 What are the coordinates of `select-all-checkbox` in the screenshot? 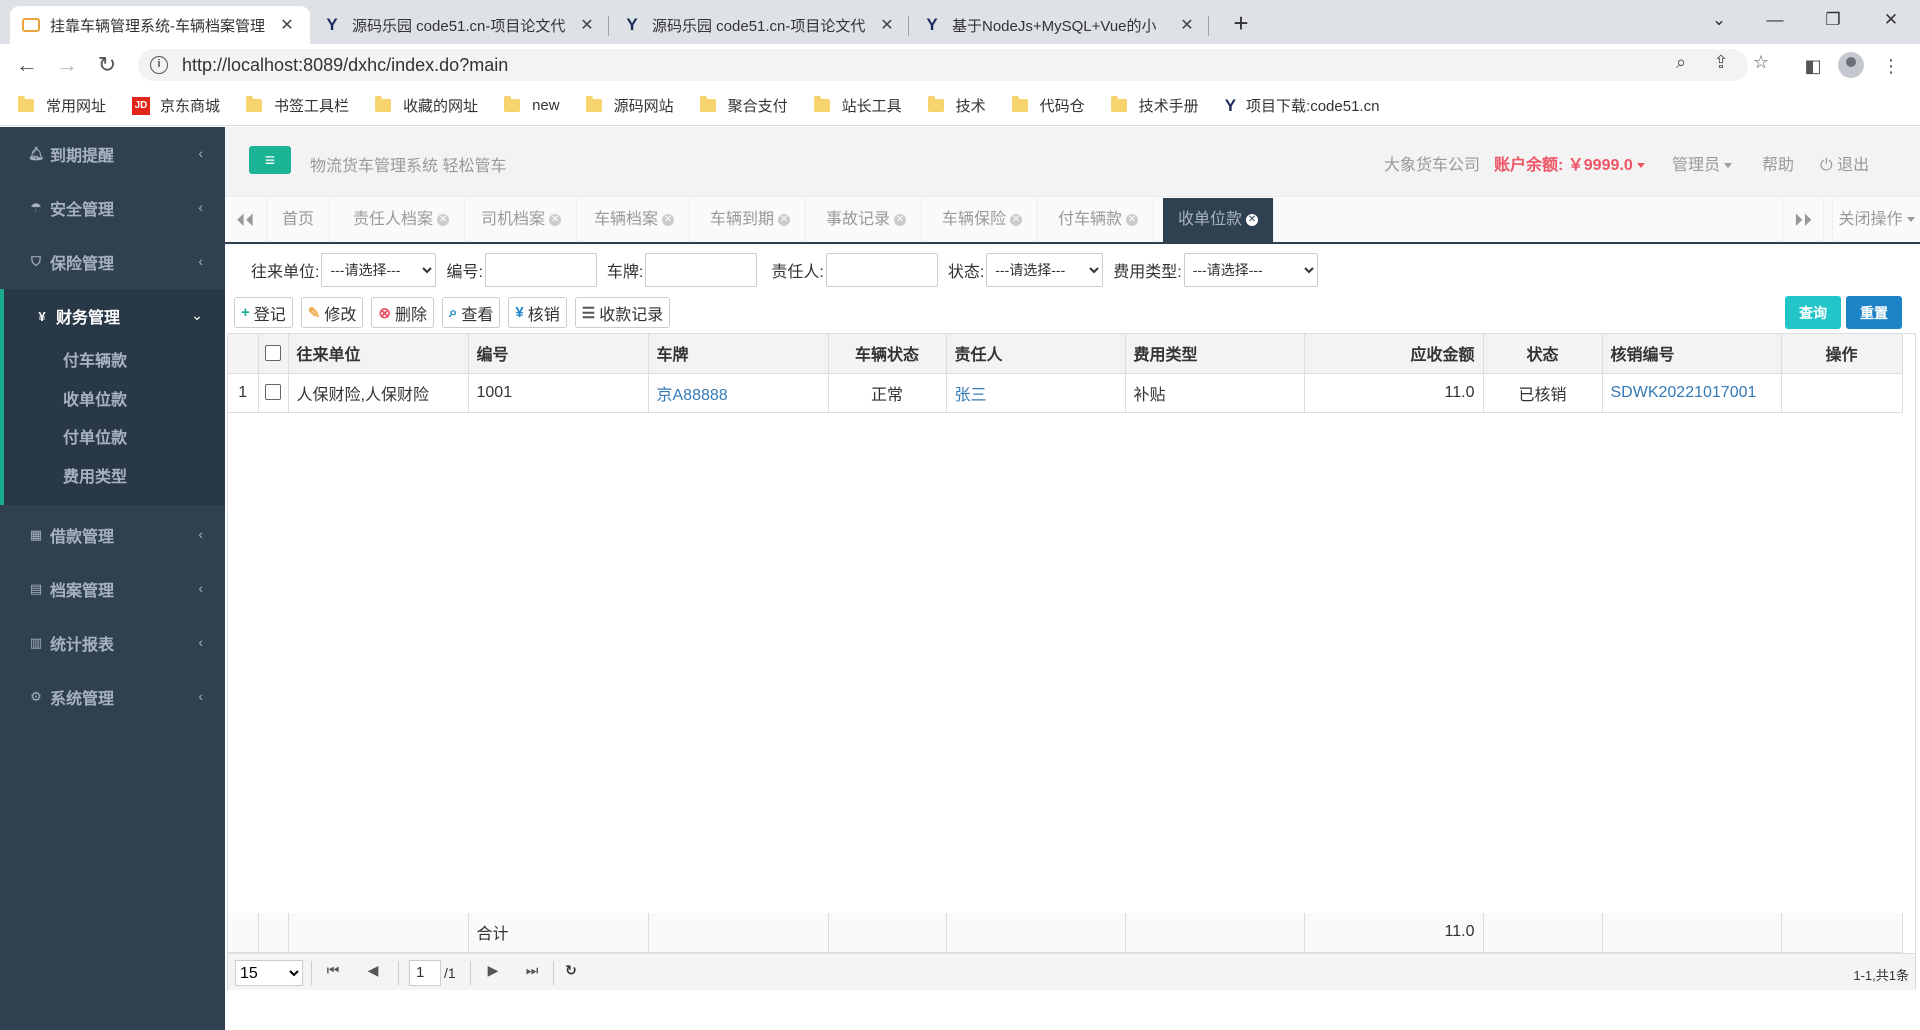 It's located at (273, 353).